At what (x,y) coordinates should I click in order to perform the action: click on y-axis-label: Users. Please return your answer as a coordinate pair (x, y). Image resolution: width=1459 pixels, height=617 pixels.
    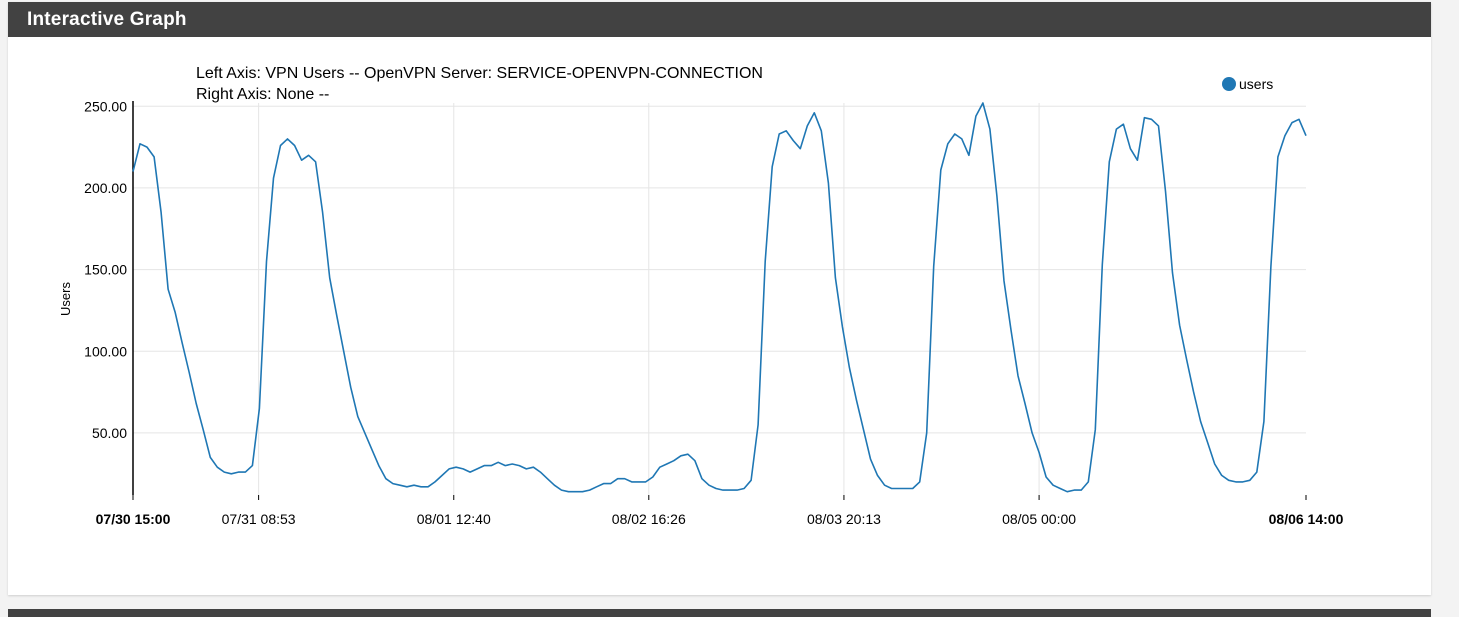
    Looking at the image, I should click on (65, 299).